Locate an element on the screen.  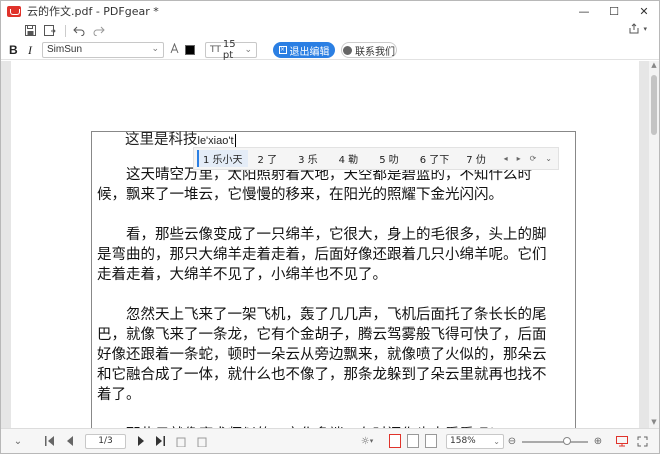
paragraph-line: 巴，就像飞来了一条龙，它有个金胡子，腾云驾雾般飞得可快了，后面 is located at coordinates (322, 335).